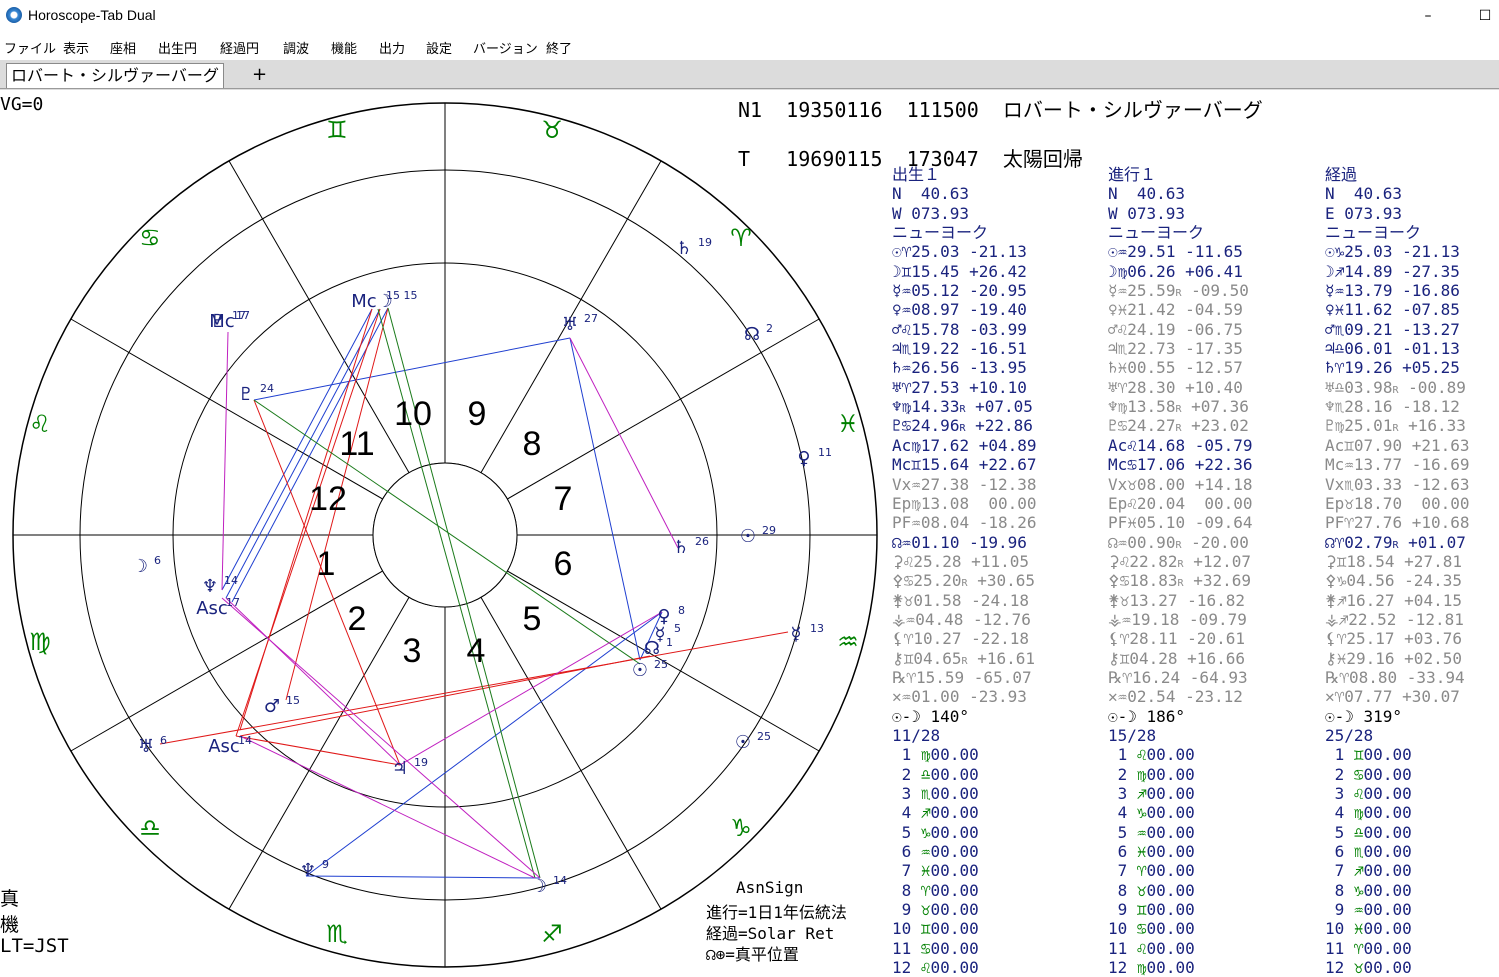 The image size is (1499, 977). Describe the element at coordinates (384, 300) in the screenshot. I see `planet-marker: Mc☽15 15` at that location.